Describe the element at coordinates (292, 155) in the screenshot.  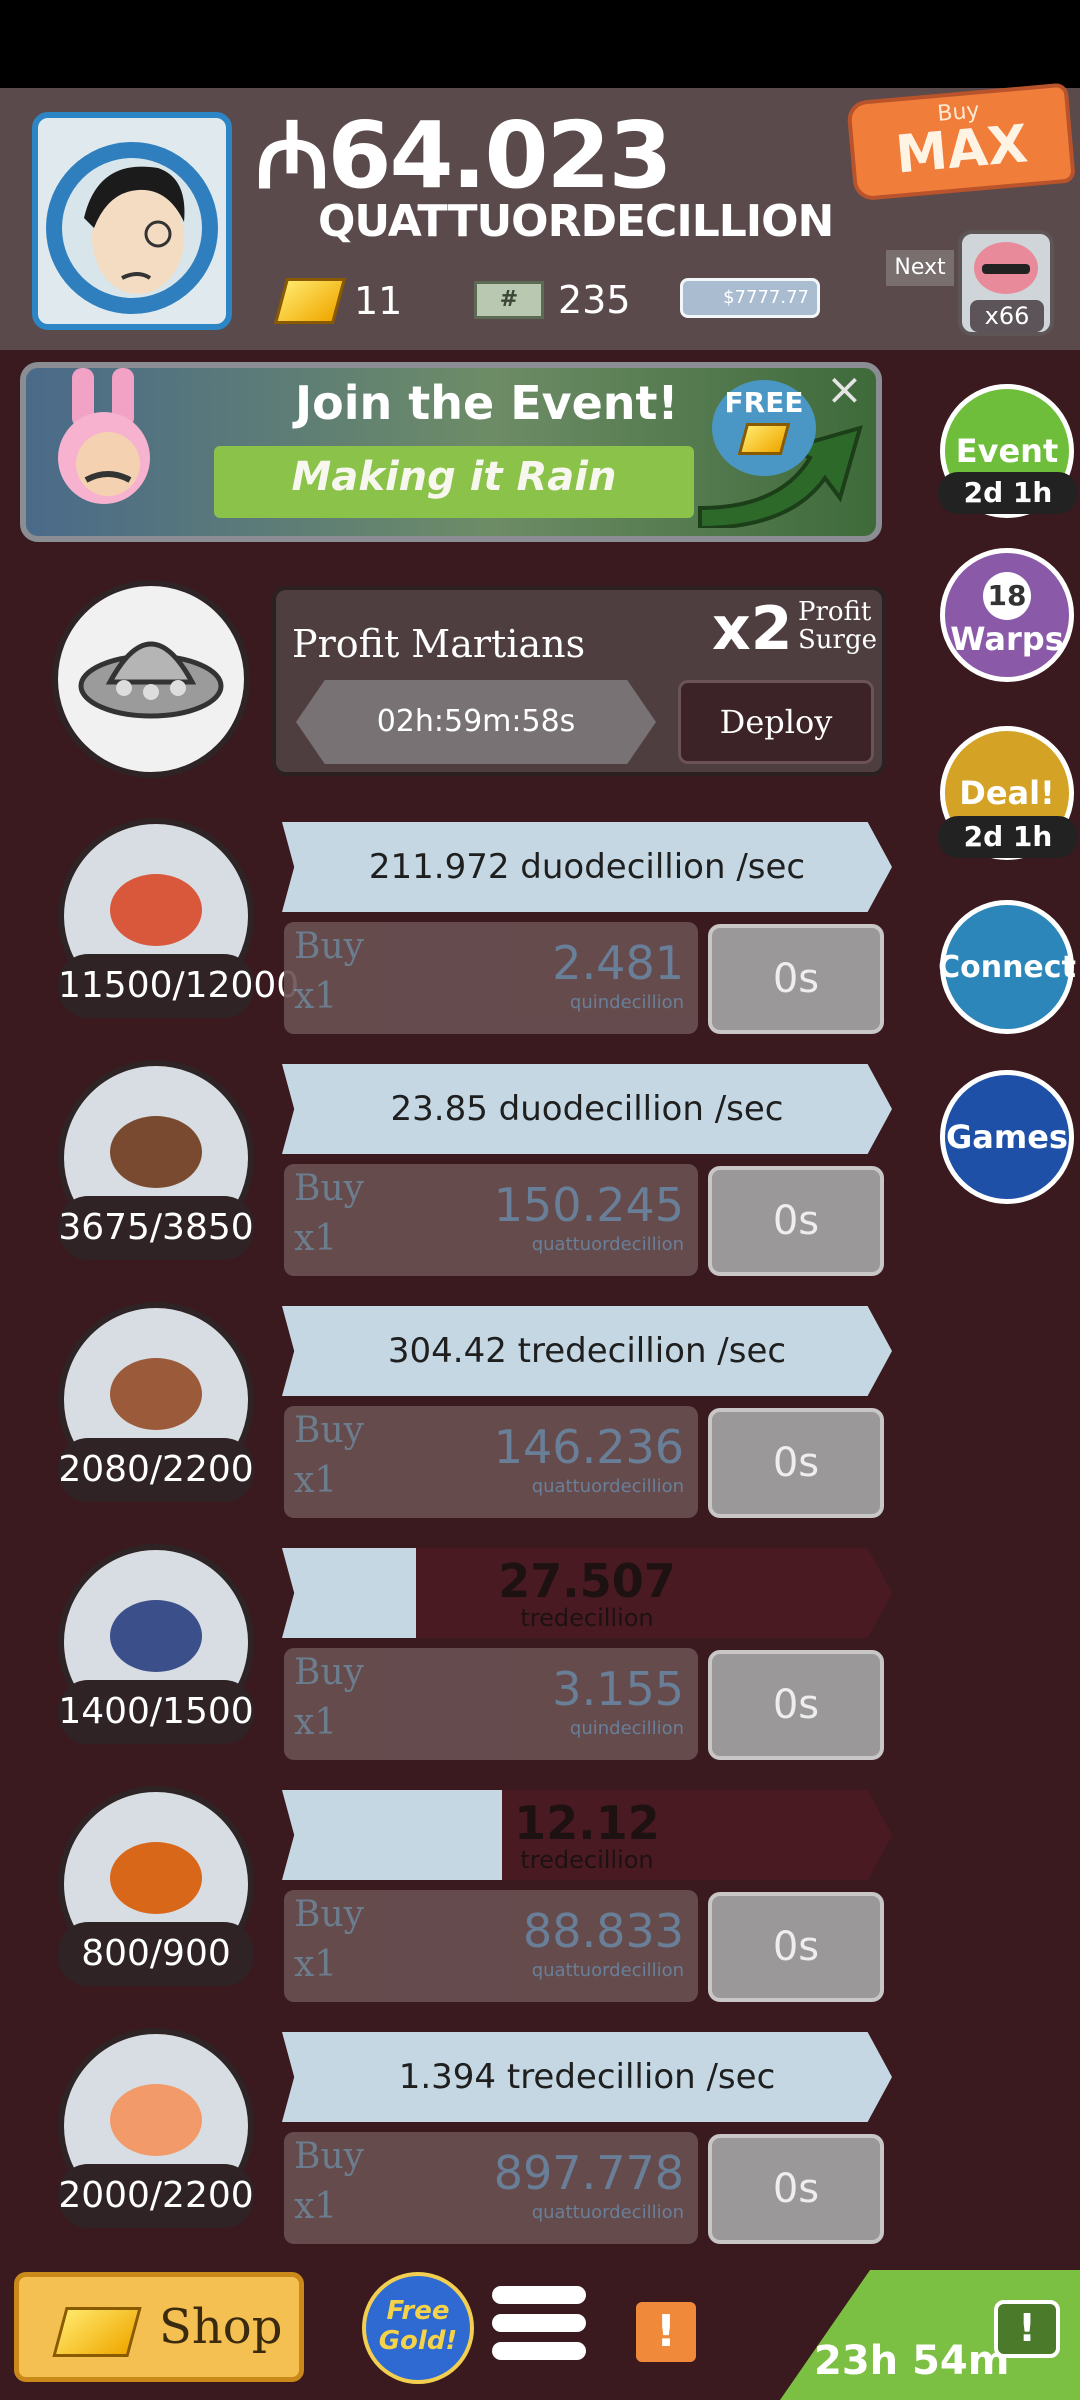
I see `currency-symbol: ₼` at that location.